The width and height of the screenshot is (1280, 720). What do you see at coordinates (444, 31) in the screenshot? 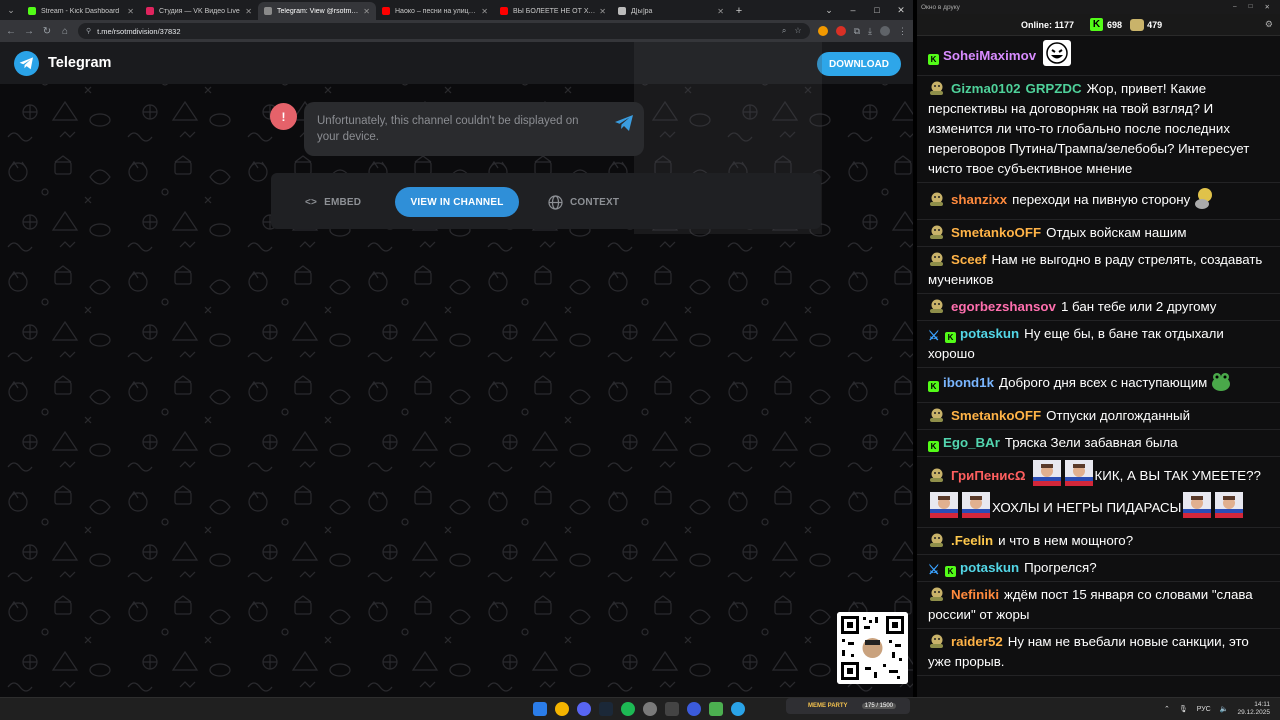
I see `address-bar: ⚲ t.me/rsotmdivision/37832 ⌕ ☆` at bounding box center [444, 31].